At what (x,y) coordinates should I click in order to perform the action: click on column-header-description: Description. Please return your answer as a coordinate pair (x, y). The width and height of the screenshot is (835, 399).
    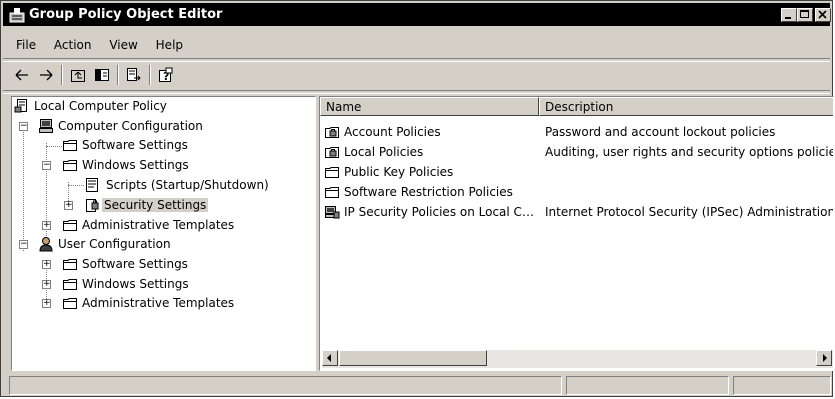
    Looking at the image, I should click on (686, 106).